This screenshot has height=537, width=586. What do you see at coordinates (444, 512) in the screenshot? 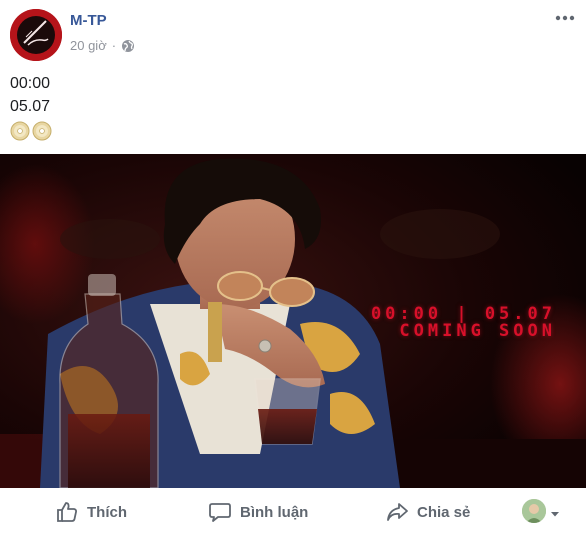
I see `share-label: Chia sẻ` at bounding box center [444, 512].